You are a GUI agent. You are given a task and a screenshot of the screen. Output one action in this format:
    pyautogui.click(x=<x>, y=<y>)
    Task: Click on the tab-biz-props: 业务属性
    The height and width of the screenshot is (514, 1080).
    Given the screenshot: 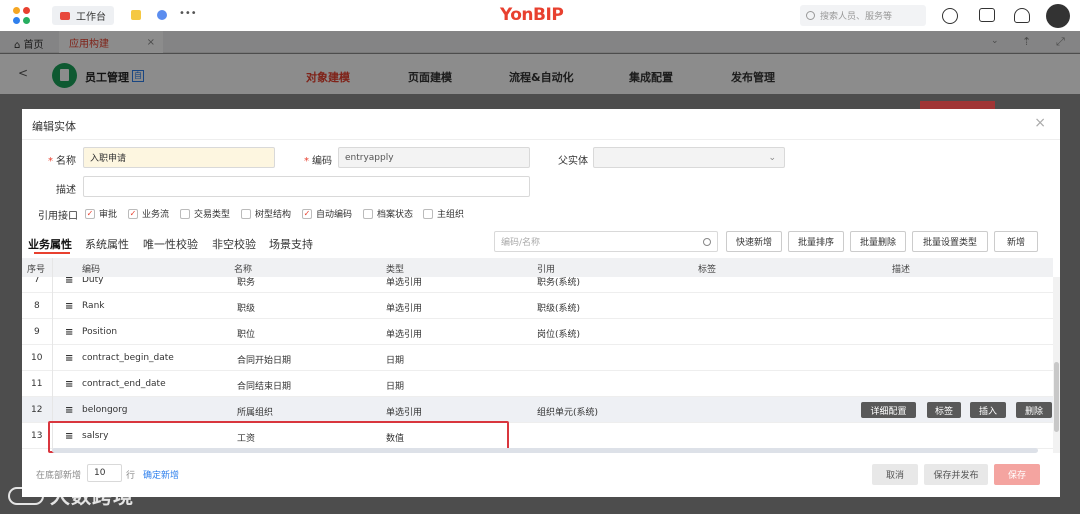 What is the action you would take?
    pyautogui.click(x=50, y=244)
    